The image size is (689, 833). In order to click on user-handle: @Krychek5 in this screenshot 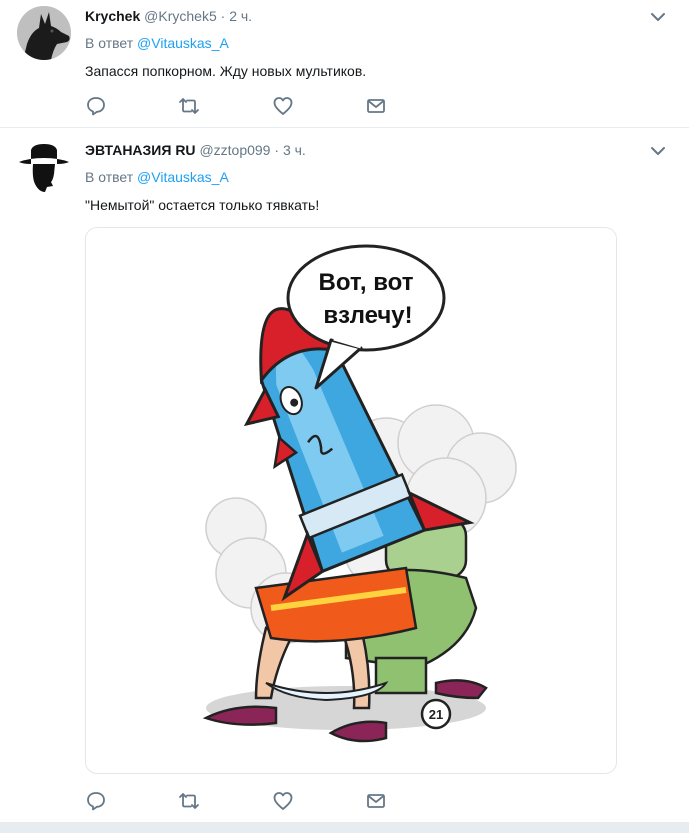, I will do `click(180, 16)`.